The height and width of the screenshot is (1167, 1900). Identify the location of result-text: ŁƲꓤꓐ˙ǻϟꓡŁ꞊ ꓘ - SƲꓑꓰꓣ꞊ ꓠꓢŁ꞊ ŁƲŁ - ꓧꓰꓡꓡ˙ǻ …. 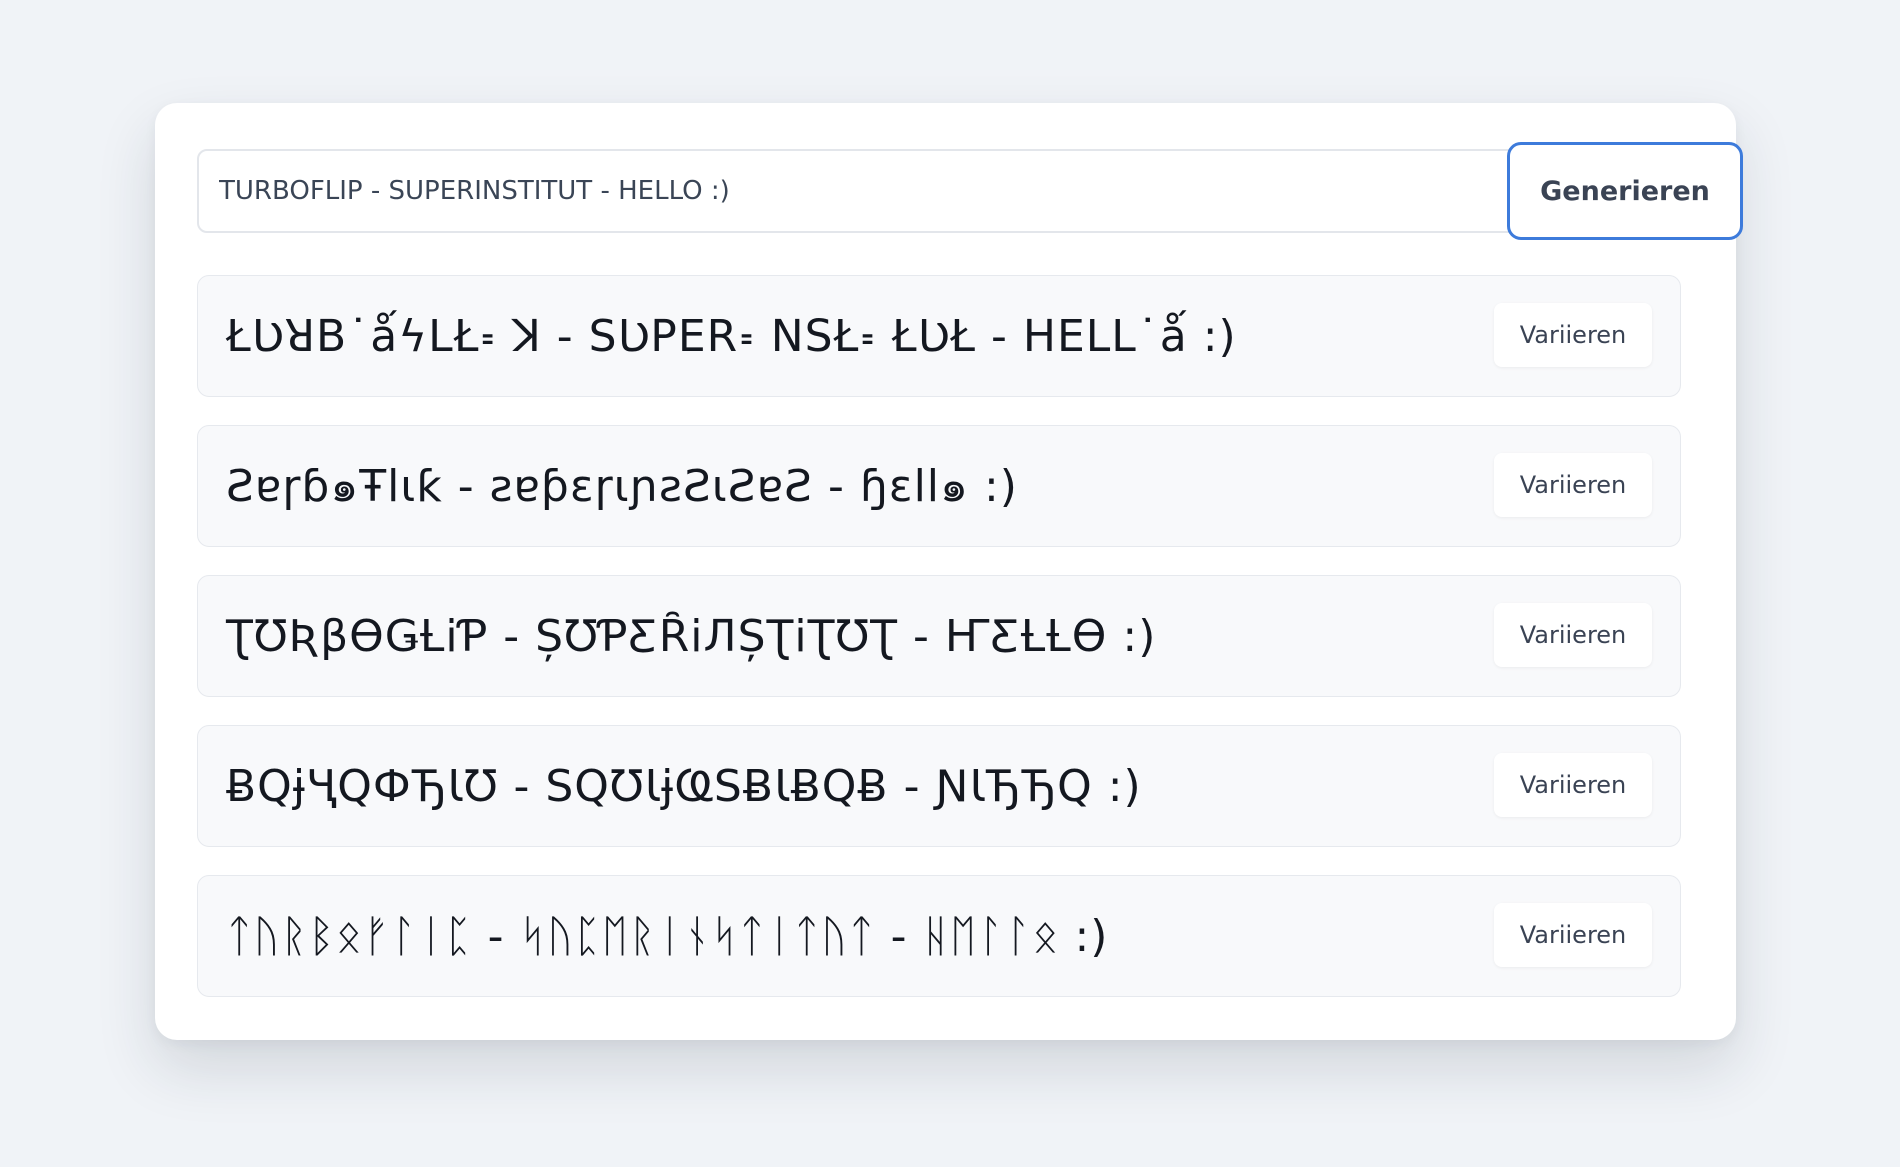
(731, 336).